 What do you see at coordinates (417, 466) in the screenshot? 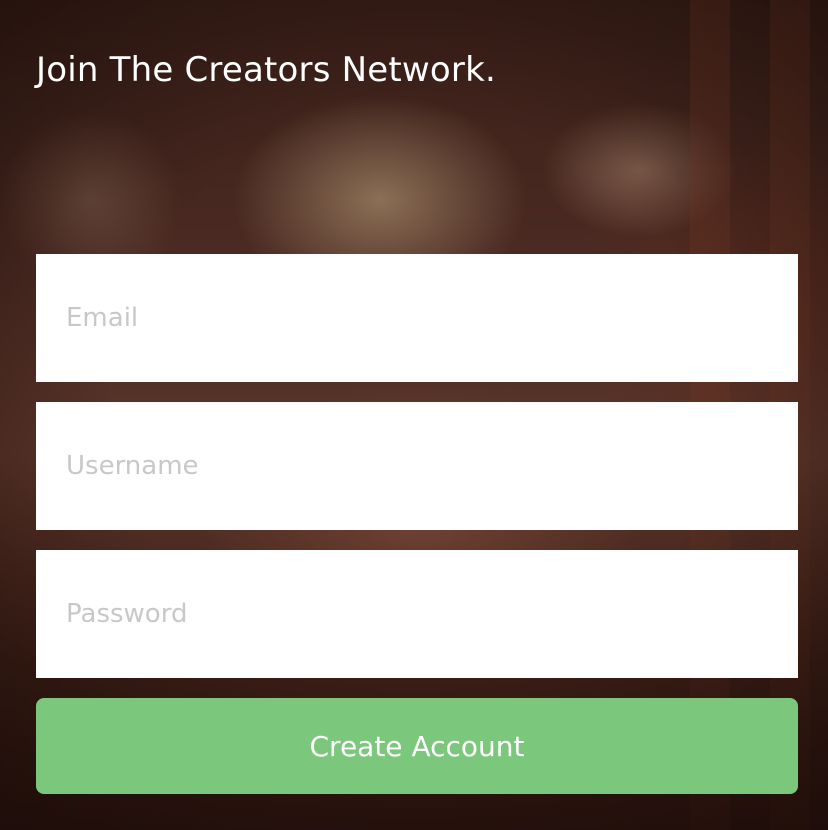
I see `username-field` at bounding box center [417, 466].